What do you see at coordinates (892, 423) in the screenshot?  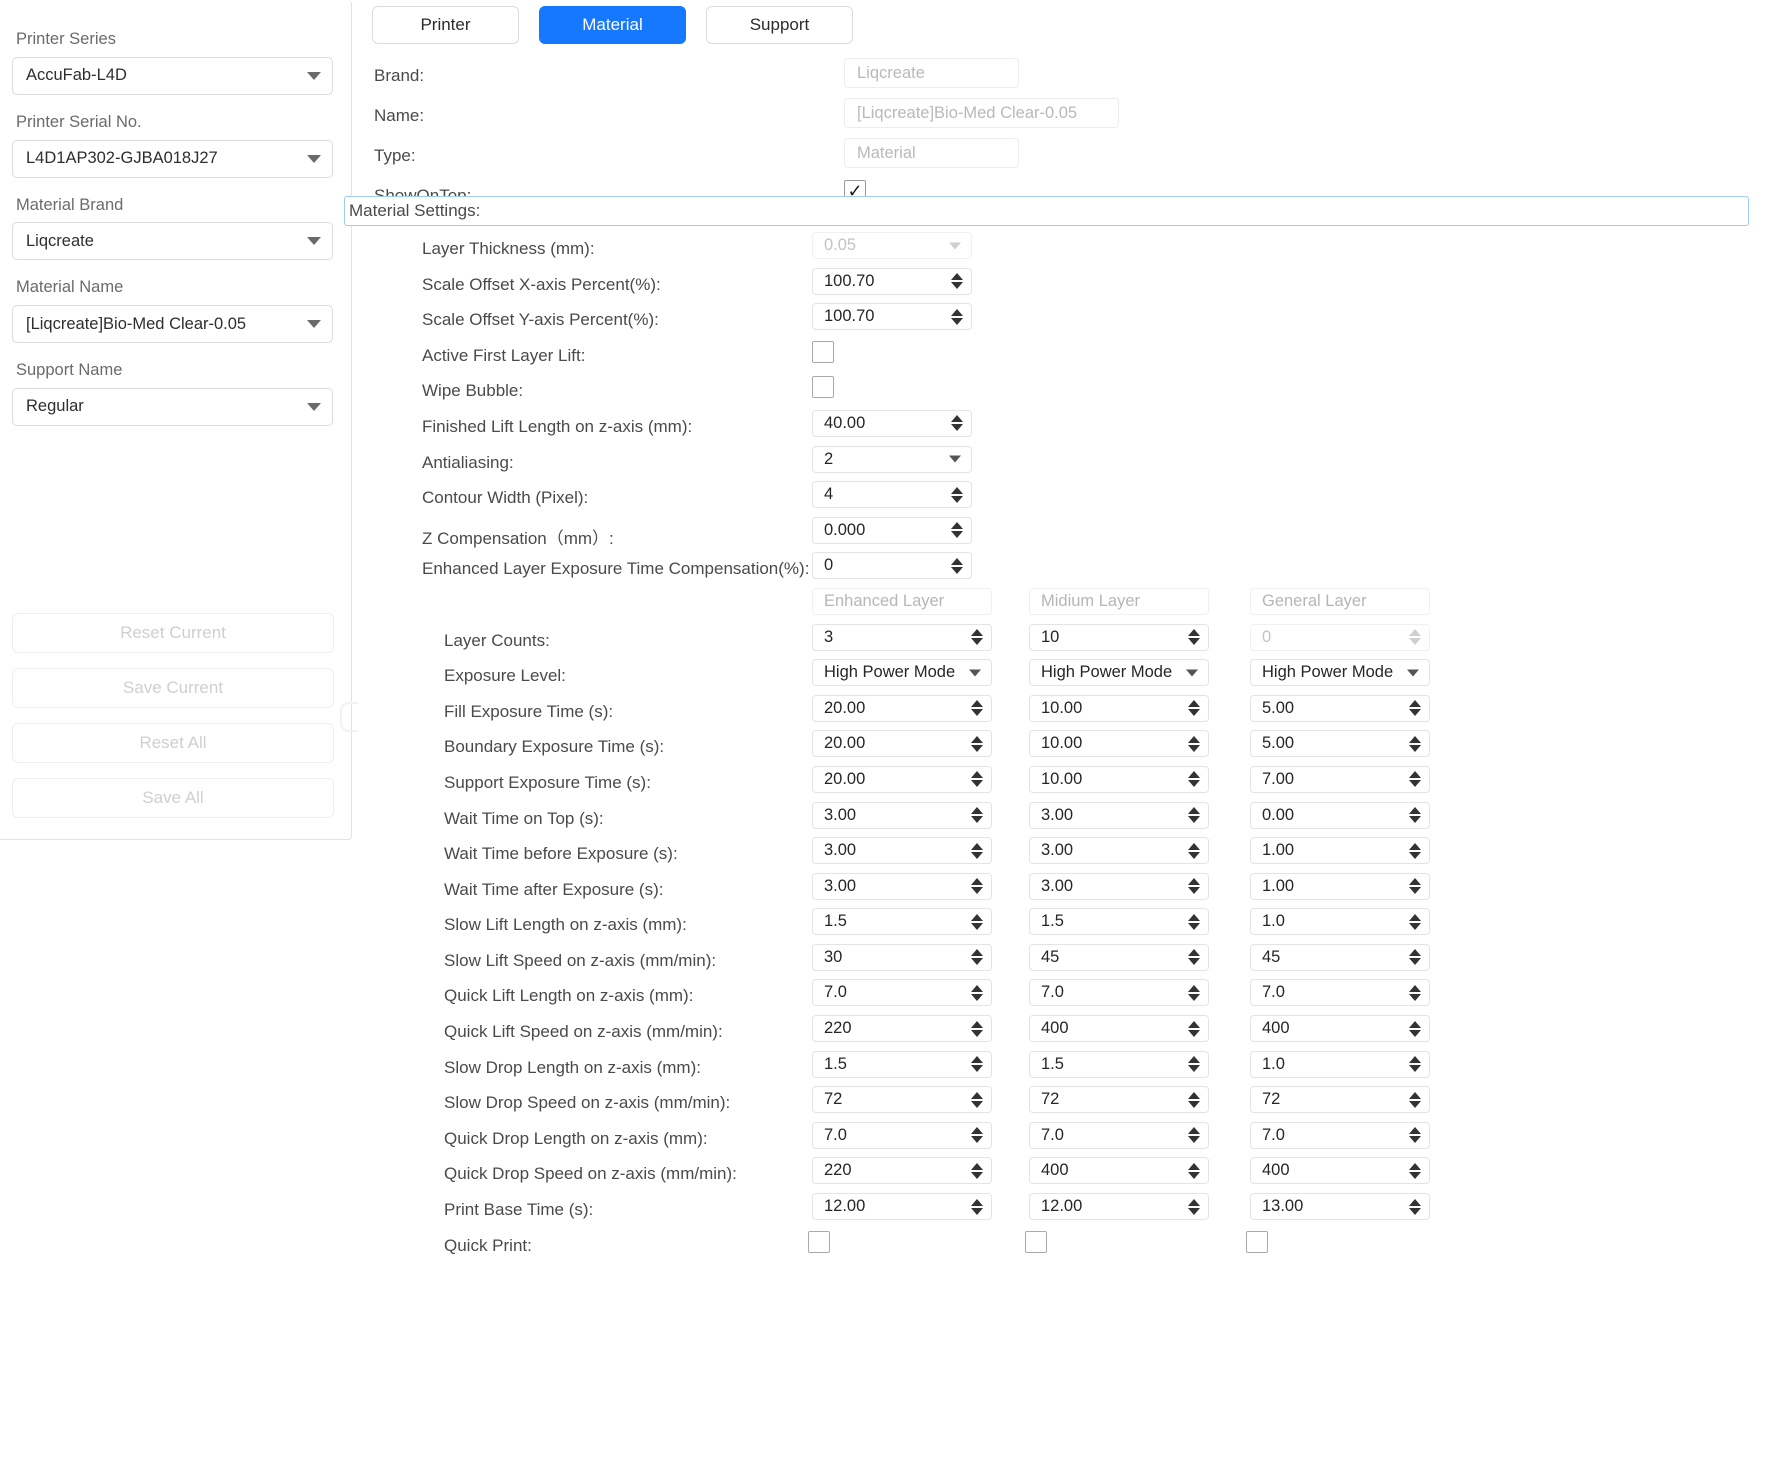 I see `setting-spinner-5: 40.00` at bounding box center [892, 423].